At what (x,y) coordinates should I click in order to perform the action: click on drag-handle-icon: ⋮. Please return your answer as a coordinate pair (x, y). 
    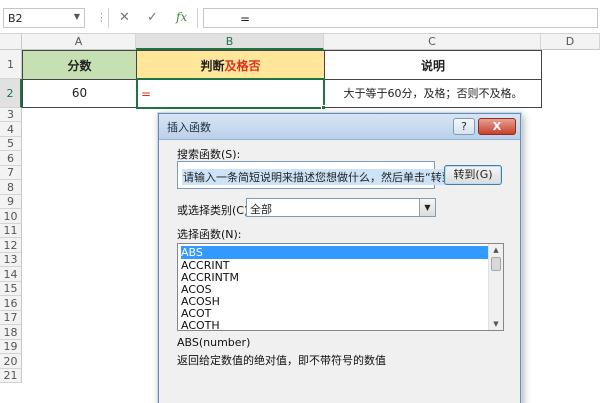
    Looking at the image, I should click on (101, 17).